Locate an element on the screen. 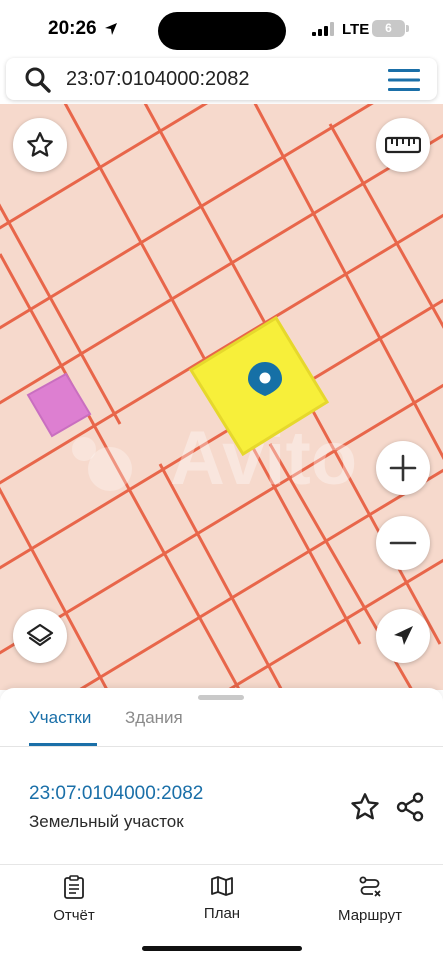 The width and height of the screenshot is (443, 960). ruler-button is located at coordinates (403, 145).